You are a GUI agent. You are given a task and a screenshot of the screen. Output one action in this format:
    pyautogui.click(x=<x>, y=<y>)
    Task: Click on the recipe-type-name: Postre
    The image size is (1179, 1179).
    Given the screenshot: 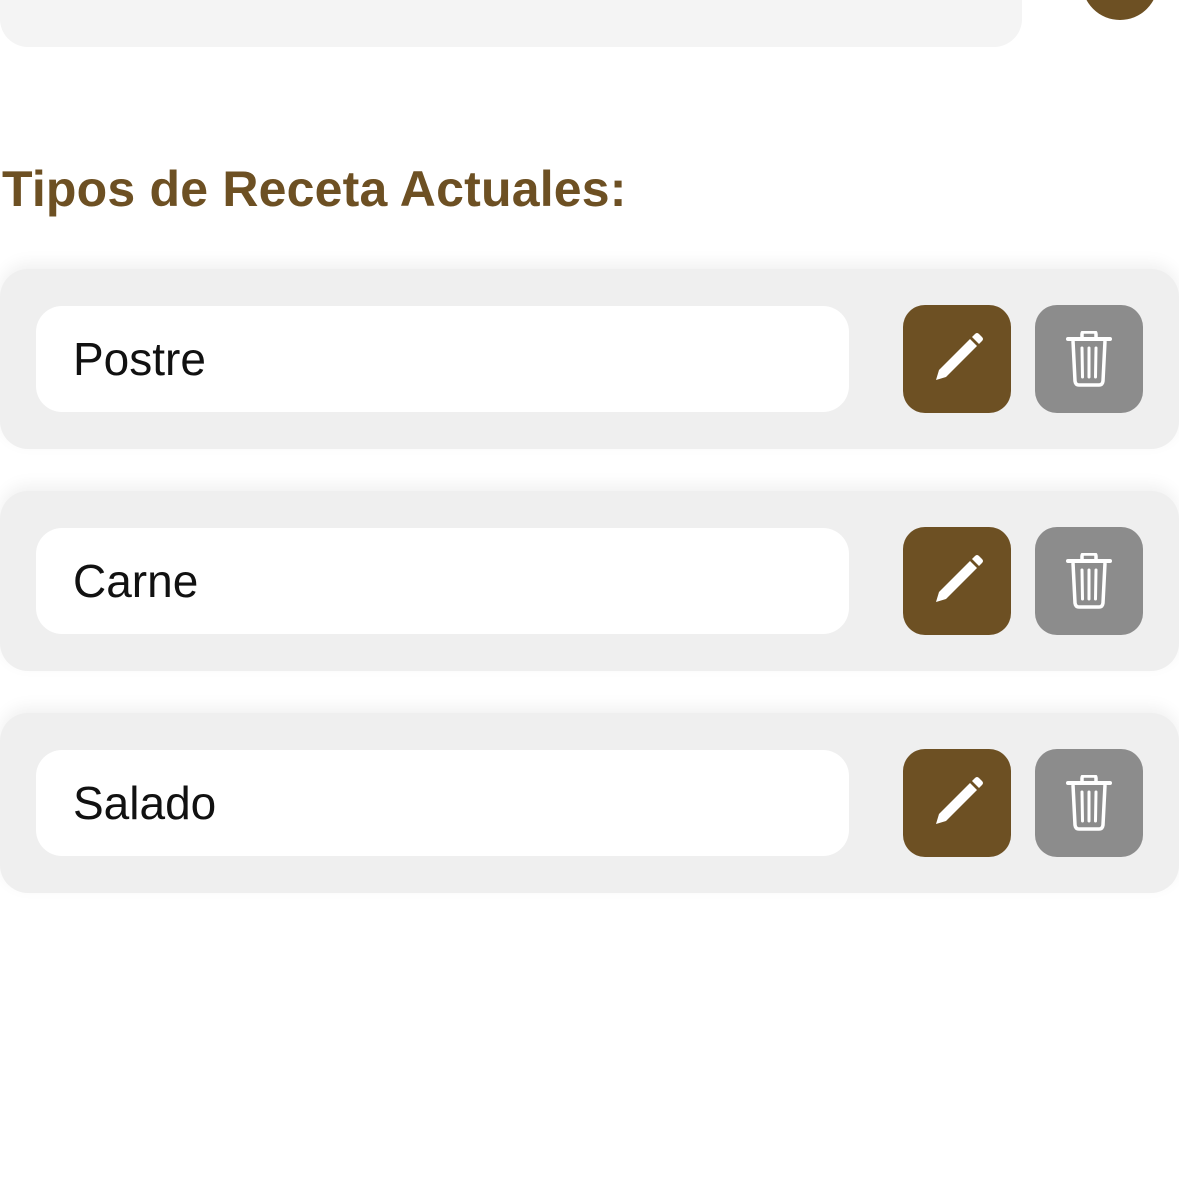 What is the action you would take?
    pyautogui.click(x=442, y=359)
    